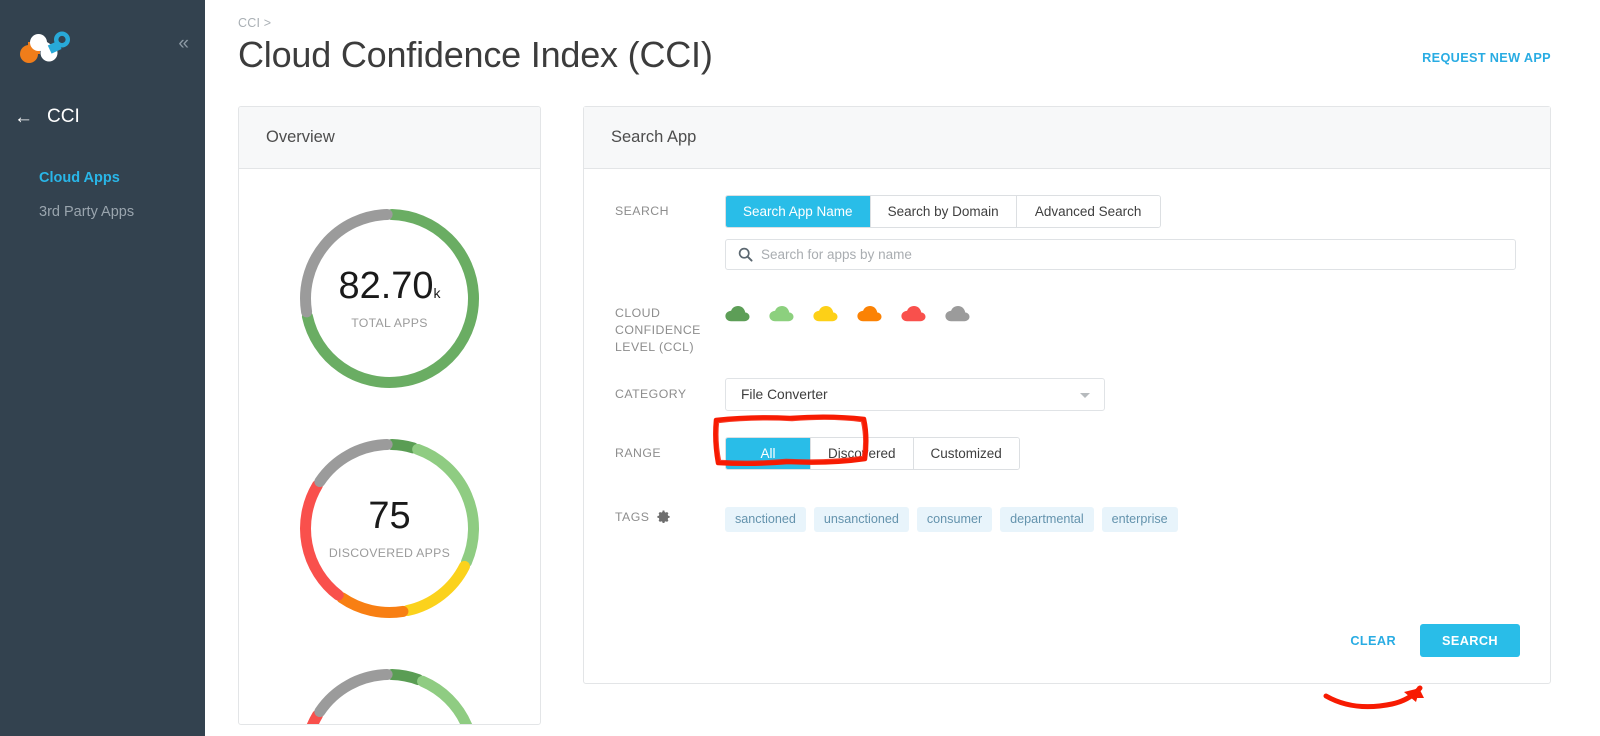 This screenshot has height=736, width=1600. I want to click on ccl-low-icon, so click(869, 314).